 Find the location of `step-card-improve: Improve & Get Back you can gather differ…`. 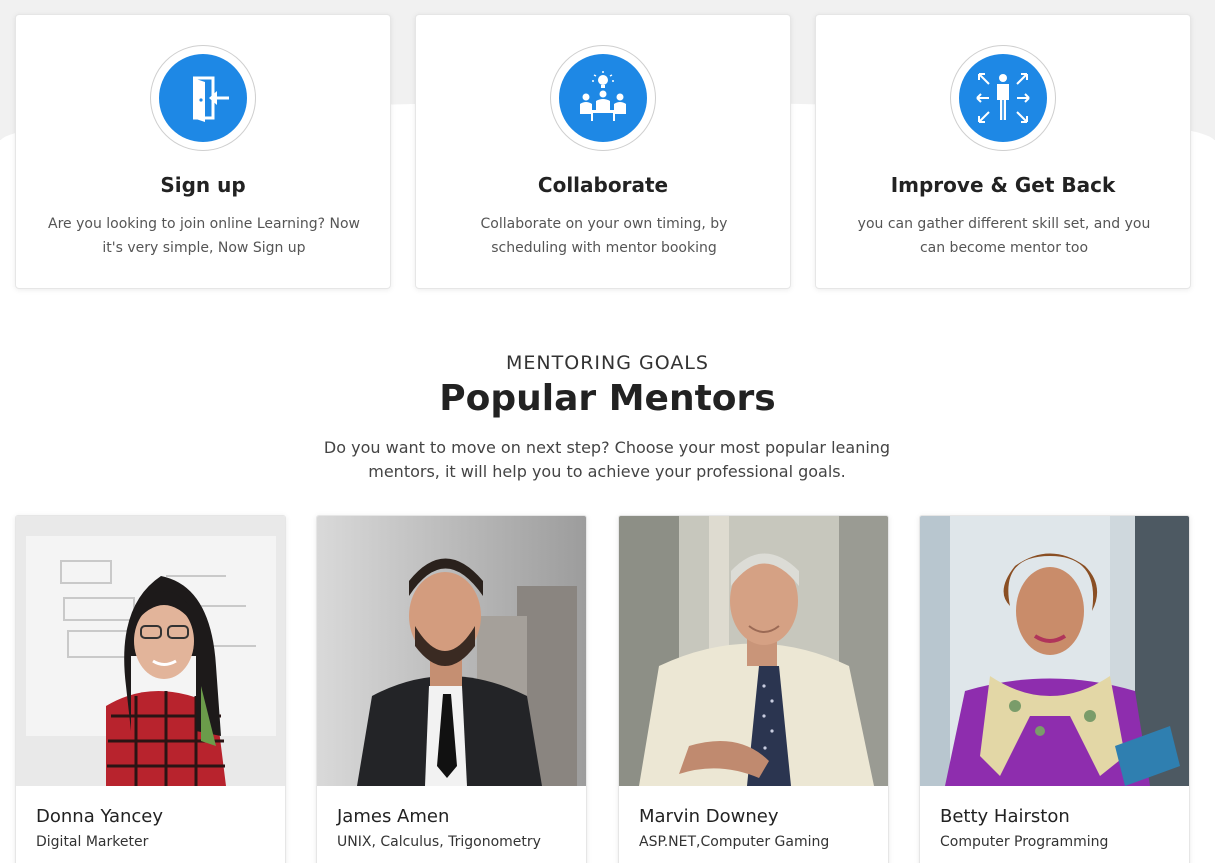

step-card-improve: Improve & Get Back you can gather differ… is located at coordinates (1003, 151).